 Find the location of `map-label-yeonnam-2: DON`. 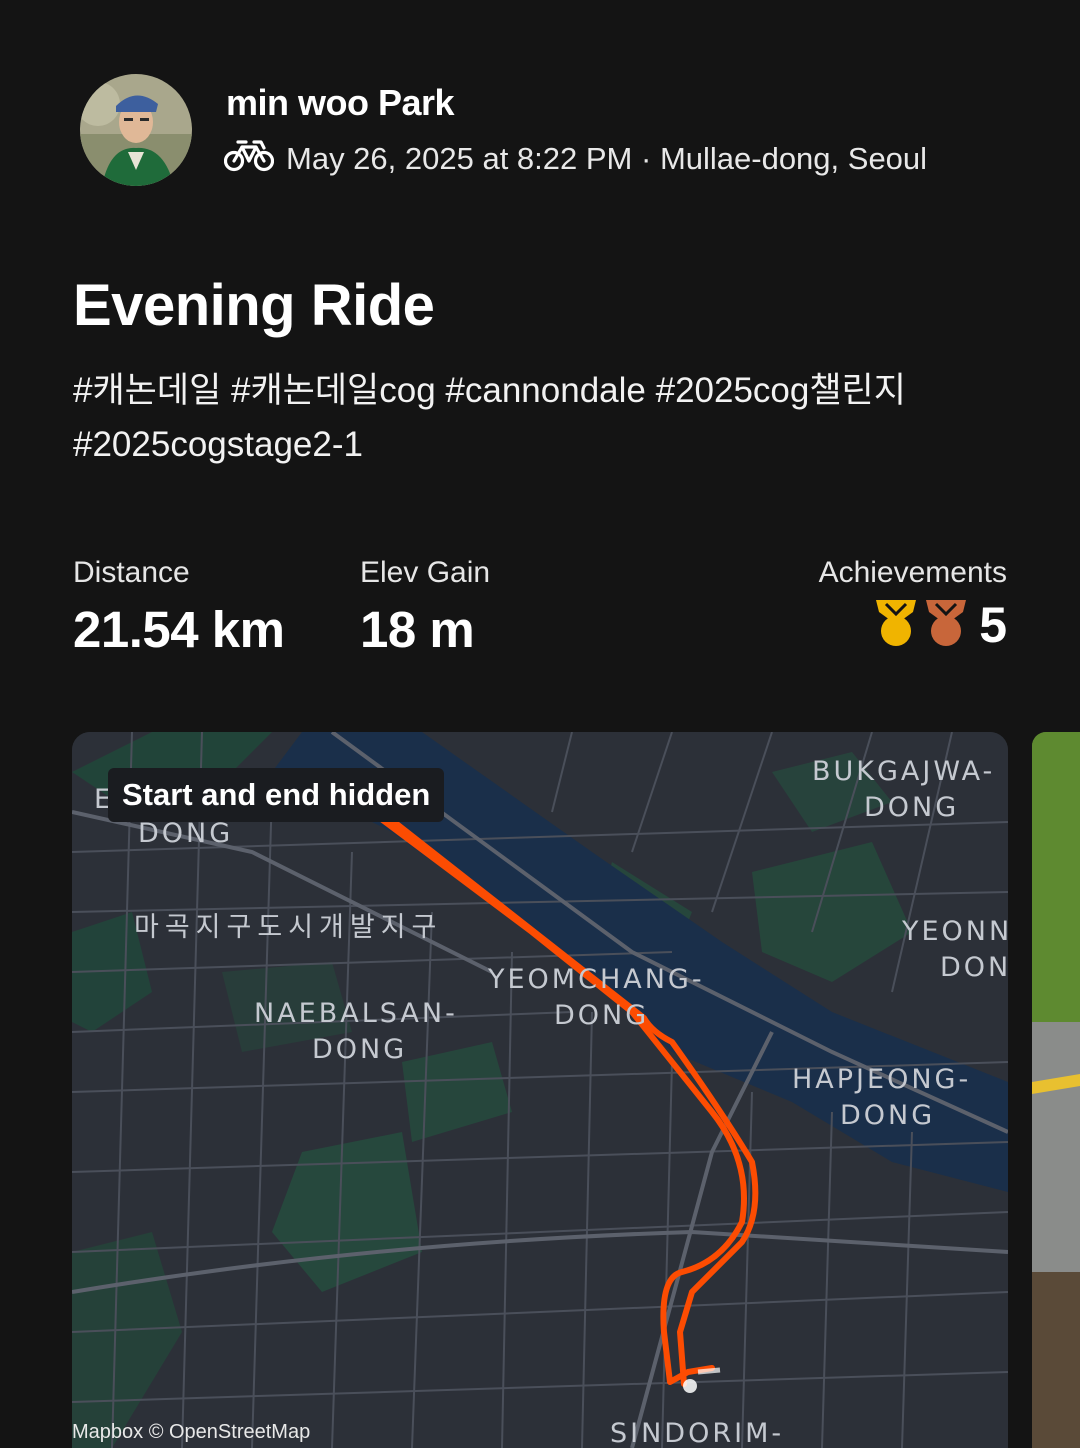

map-label-yeonnam-2: DON is located at coordinates (974, 967).